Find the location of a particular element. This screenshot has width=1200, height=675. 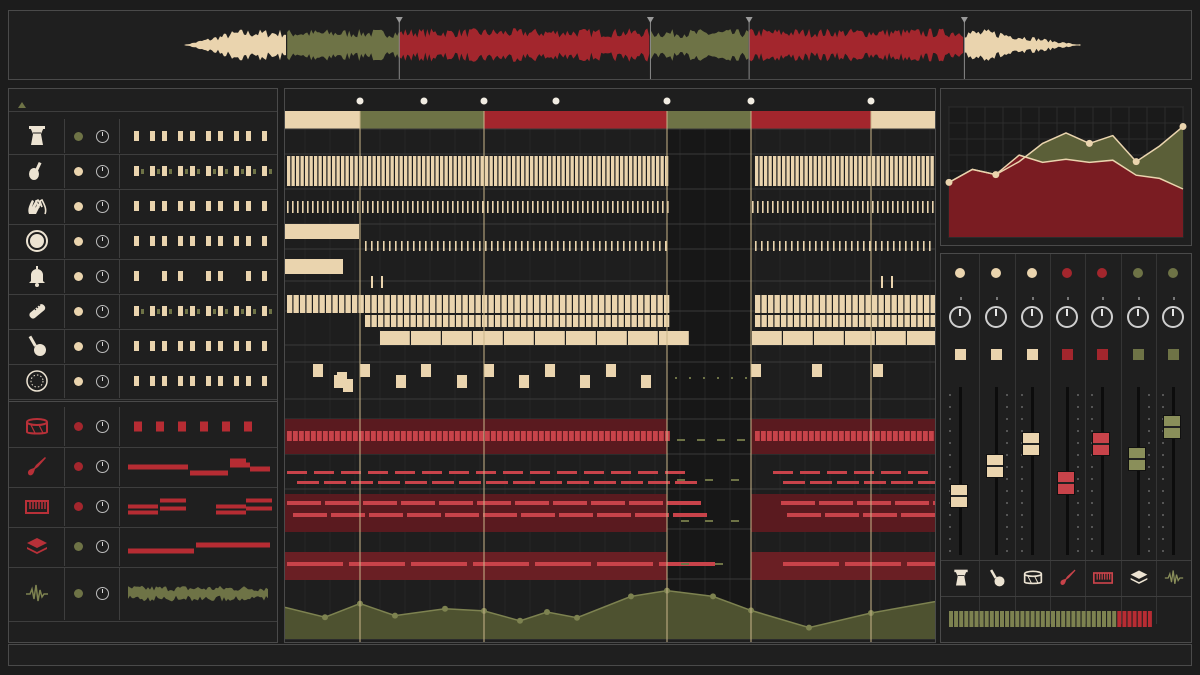

triangle-up-icon is located at coordinates (22, 105).